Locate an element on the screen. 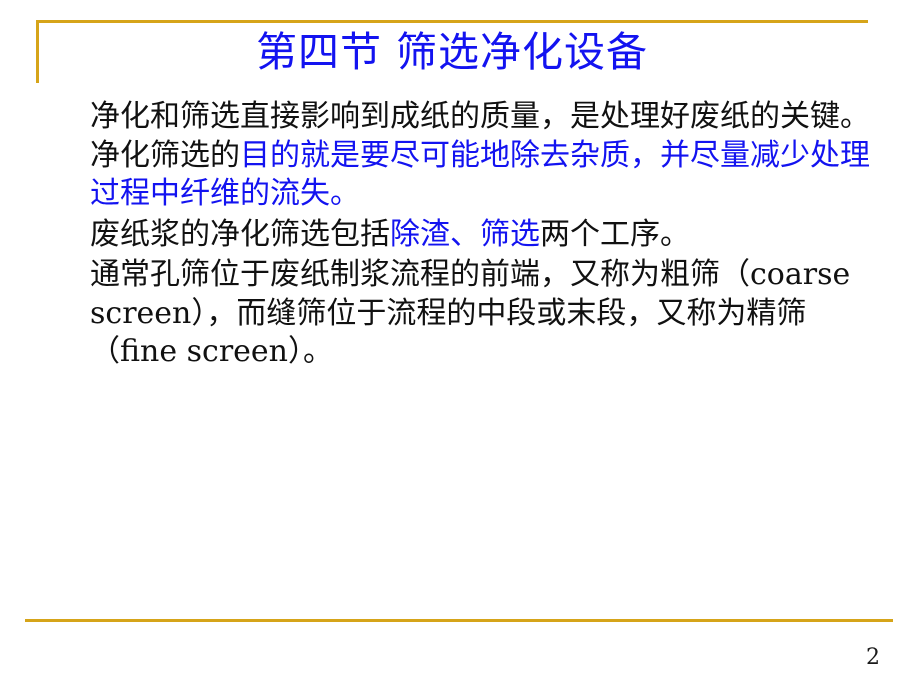 This screenshot has width=920, height=691. footer-rule is located at coordinates (459, 620).